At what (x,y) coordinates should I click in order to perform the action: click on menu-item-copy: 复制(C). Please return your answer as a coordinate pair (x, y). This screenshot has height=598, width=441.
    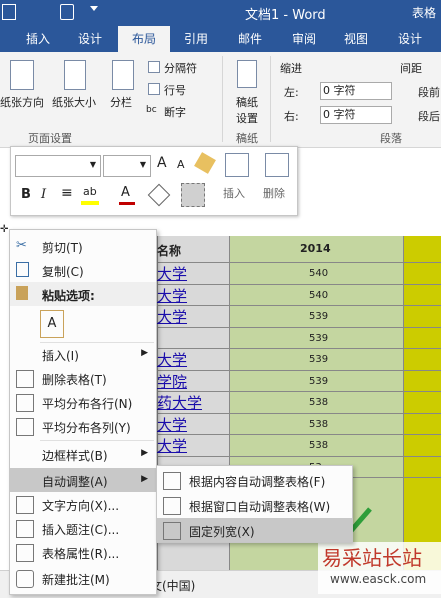
    Looking at the image, I should click on (83, 270).